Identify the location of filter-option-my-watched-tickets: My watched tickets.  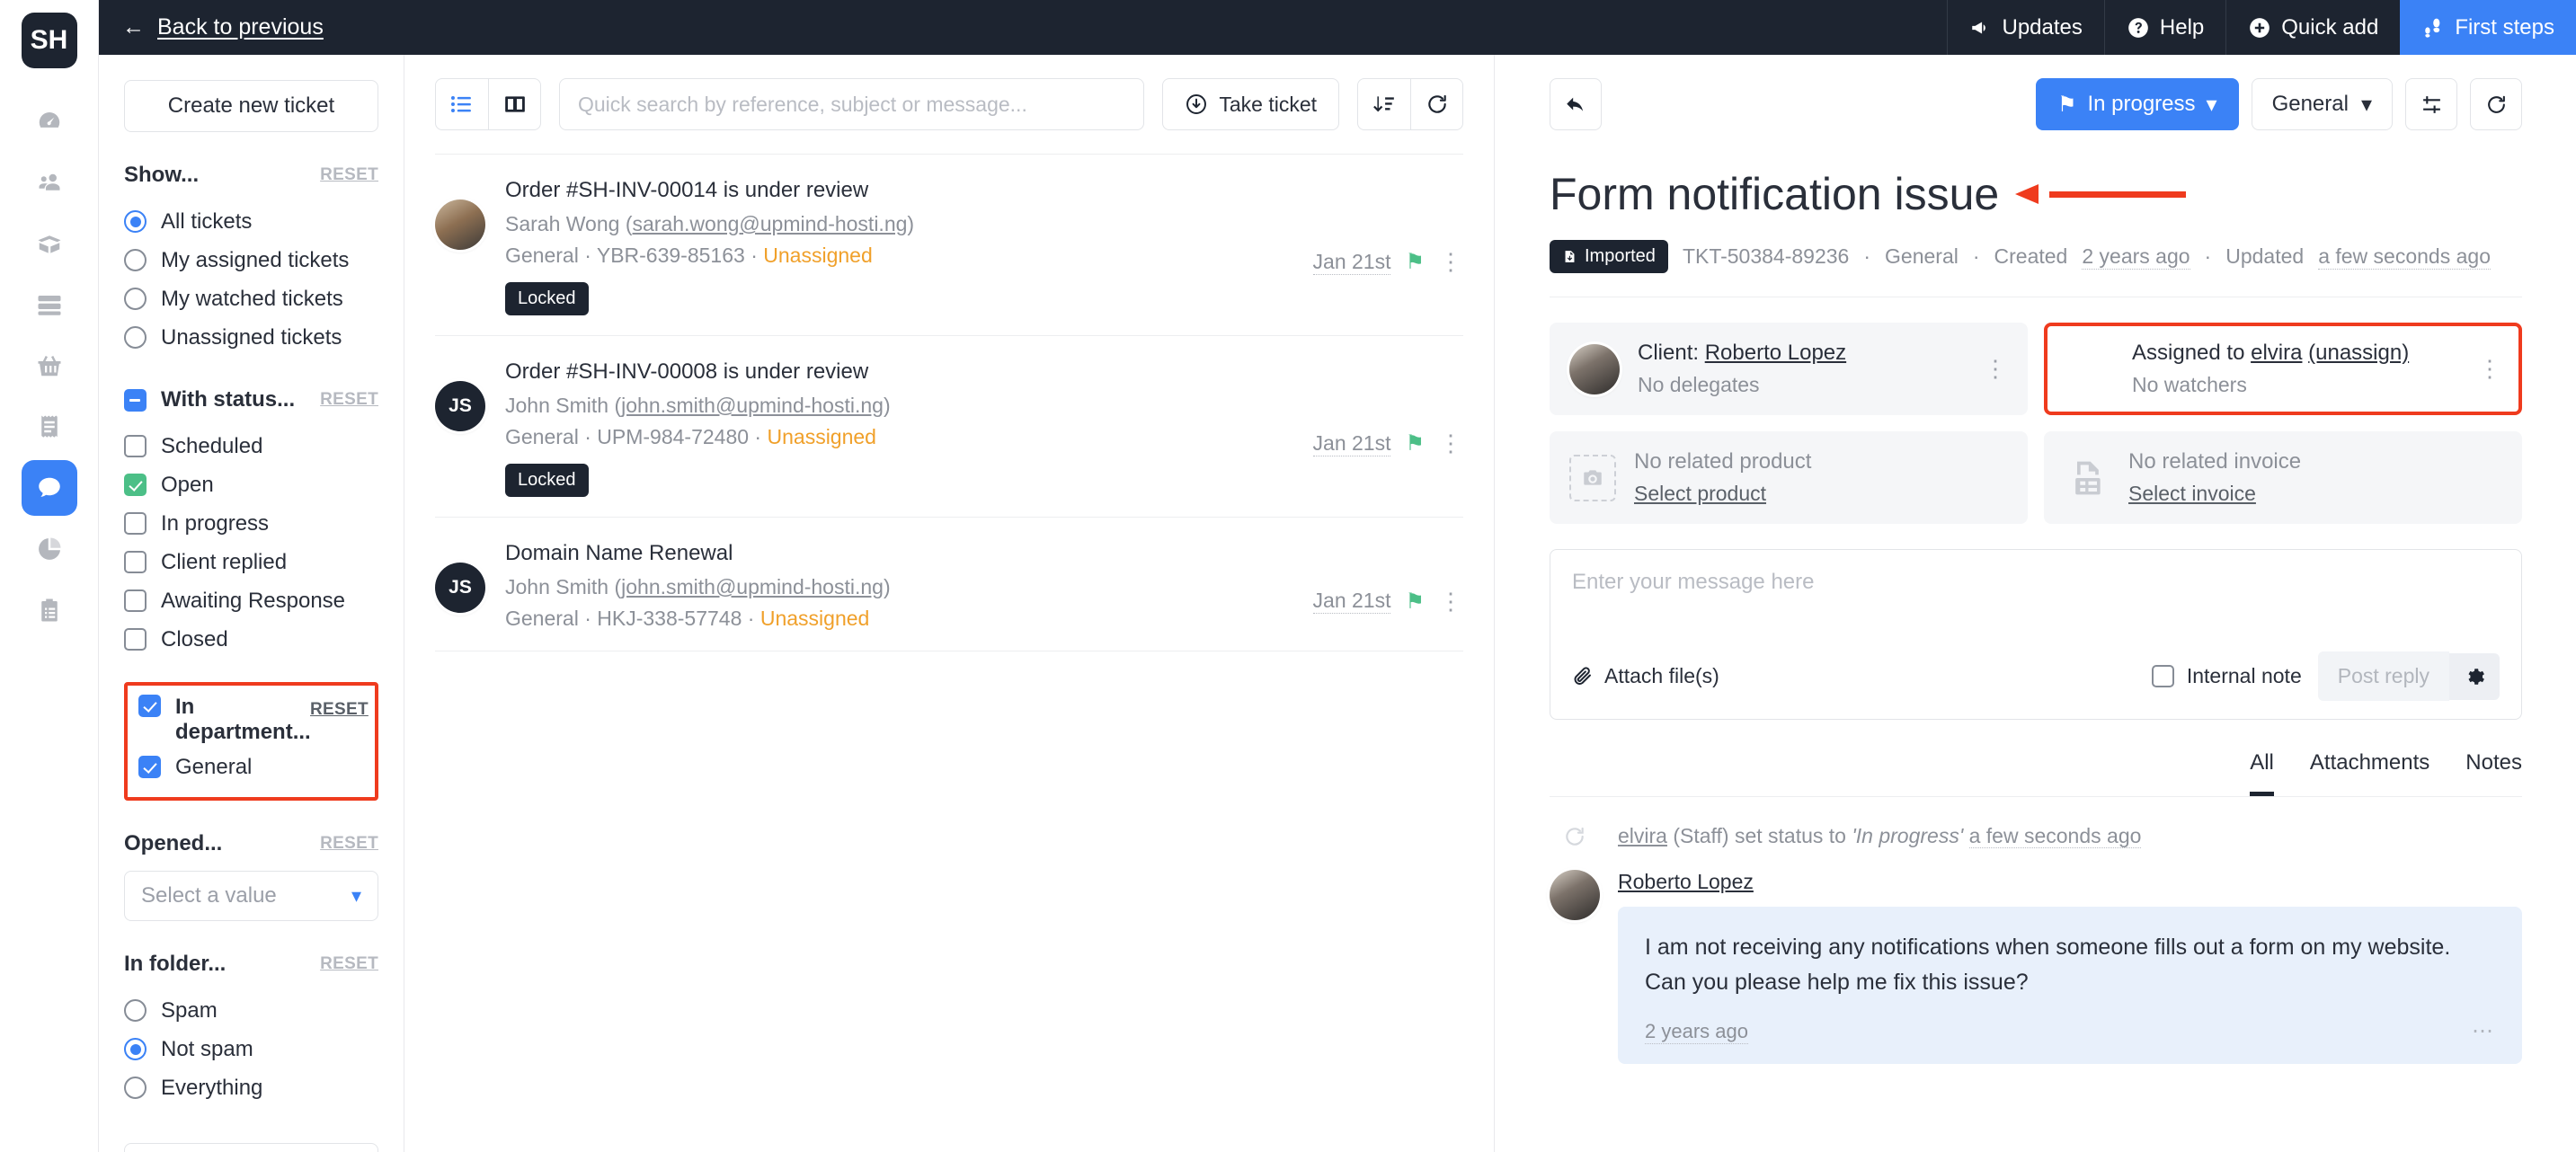
(251, 299).